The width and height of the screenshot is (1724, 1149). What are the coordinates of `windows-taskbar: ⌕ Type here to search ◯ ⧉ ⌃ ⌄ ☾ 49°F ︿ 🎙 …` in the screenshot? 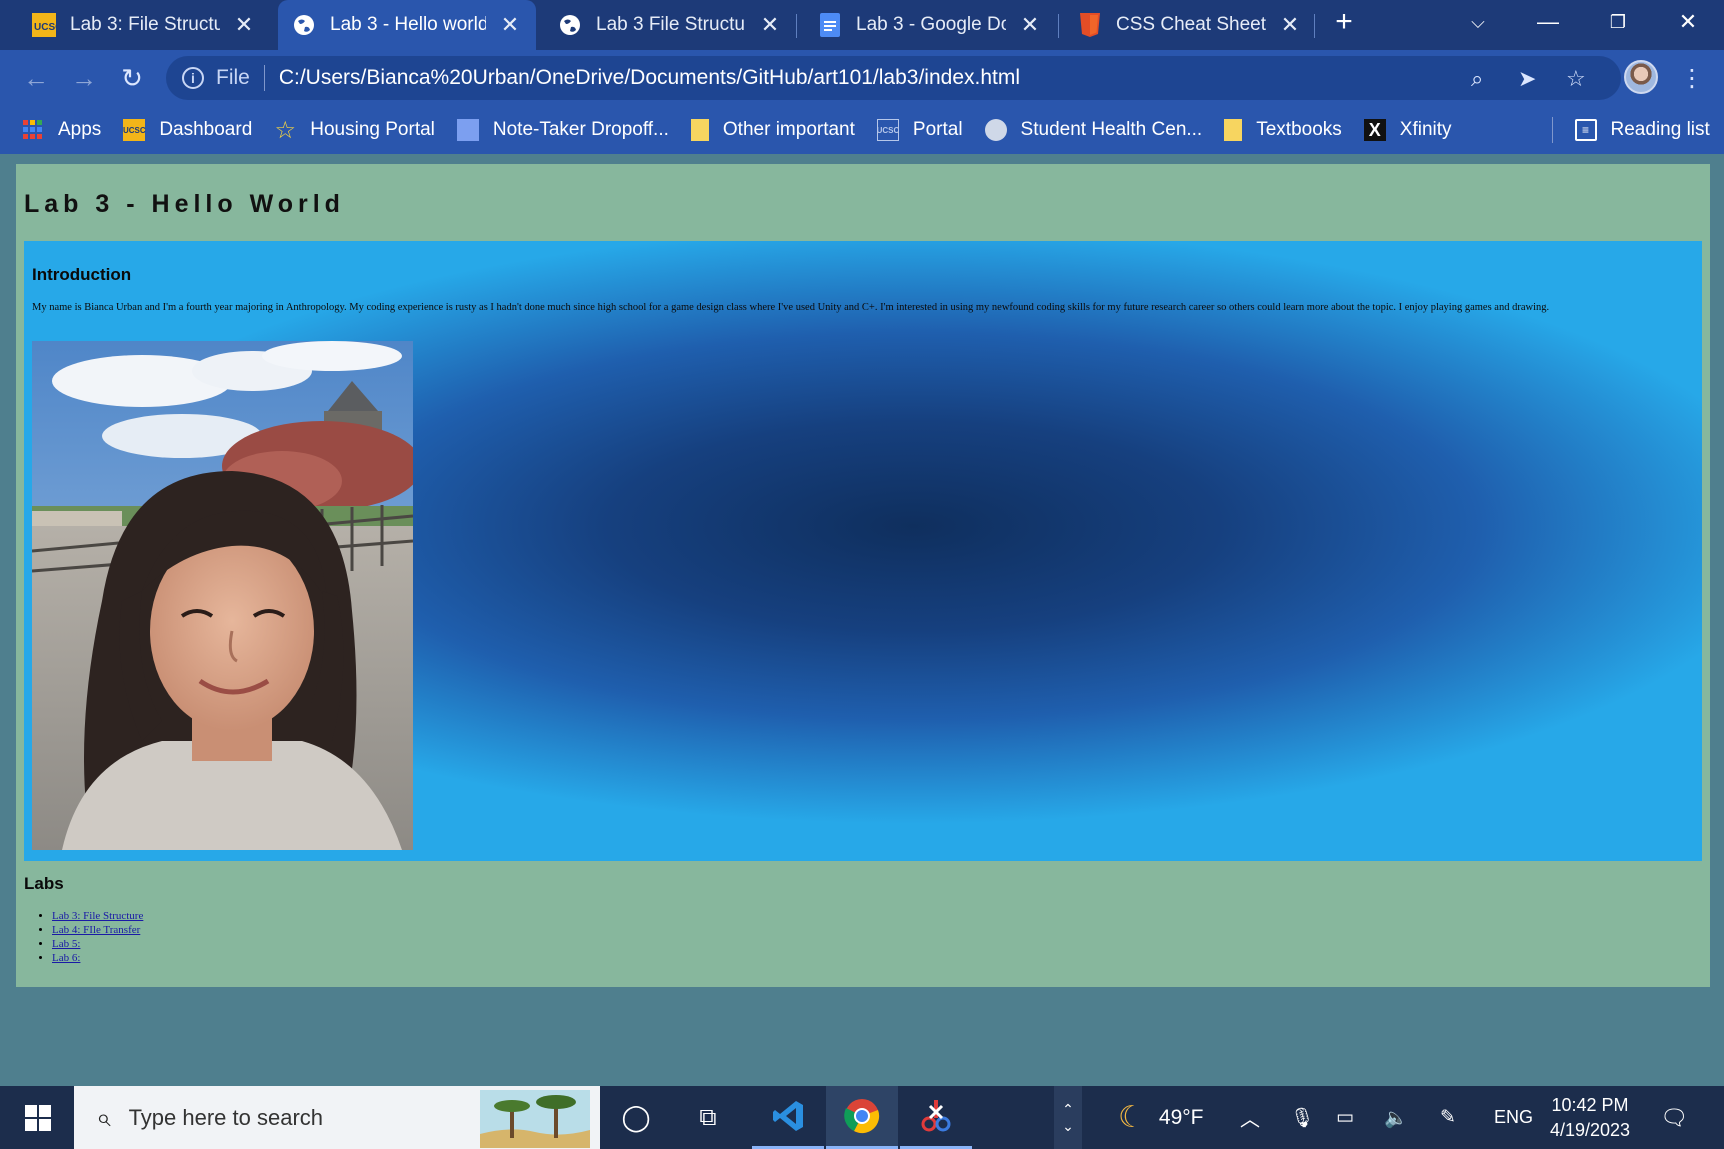 It's located at (862, 1117).